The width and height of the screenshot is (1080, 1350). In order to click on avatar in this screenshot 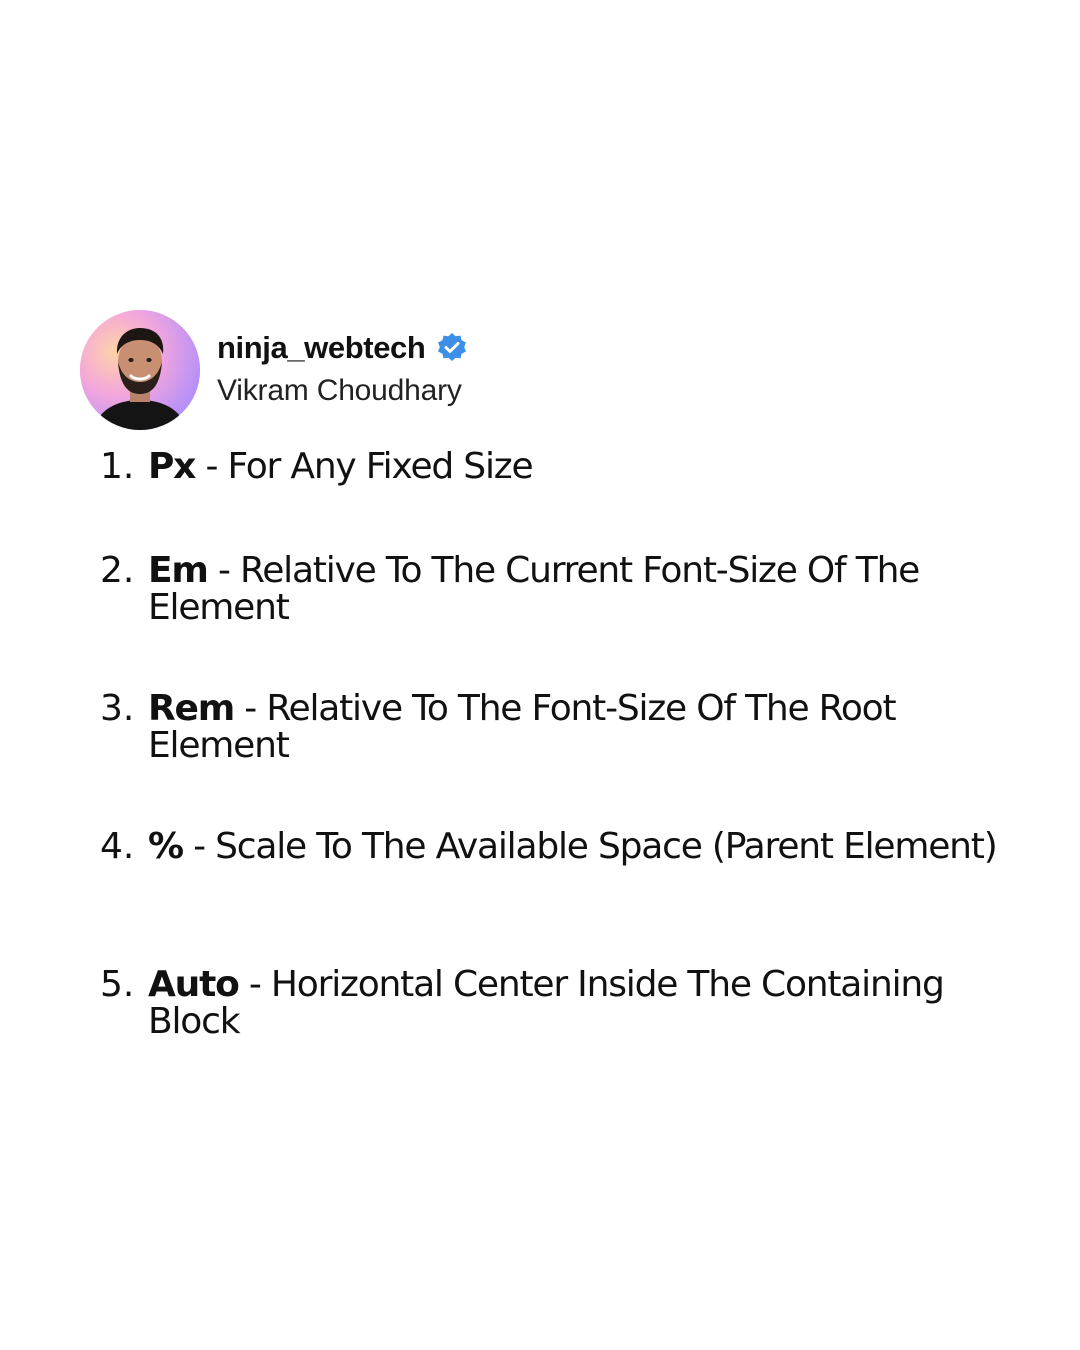, I will do `click(140, 370)`.